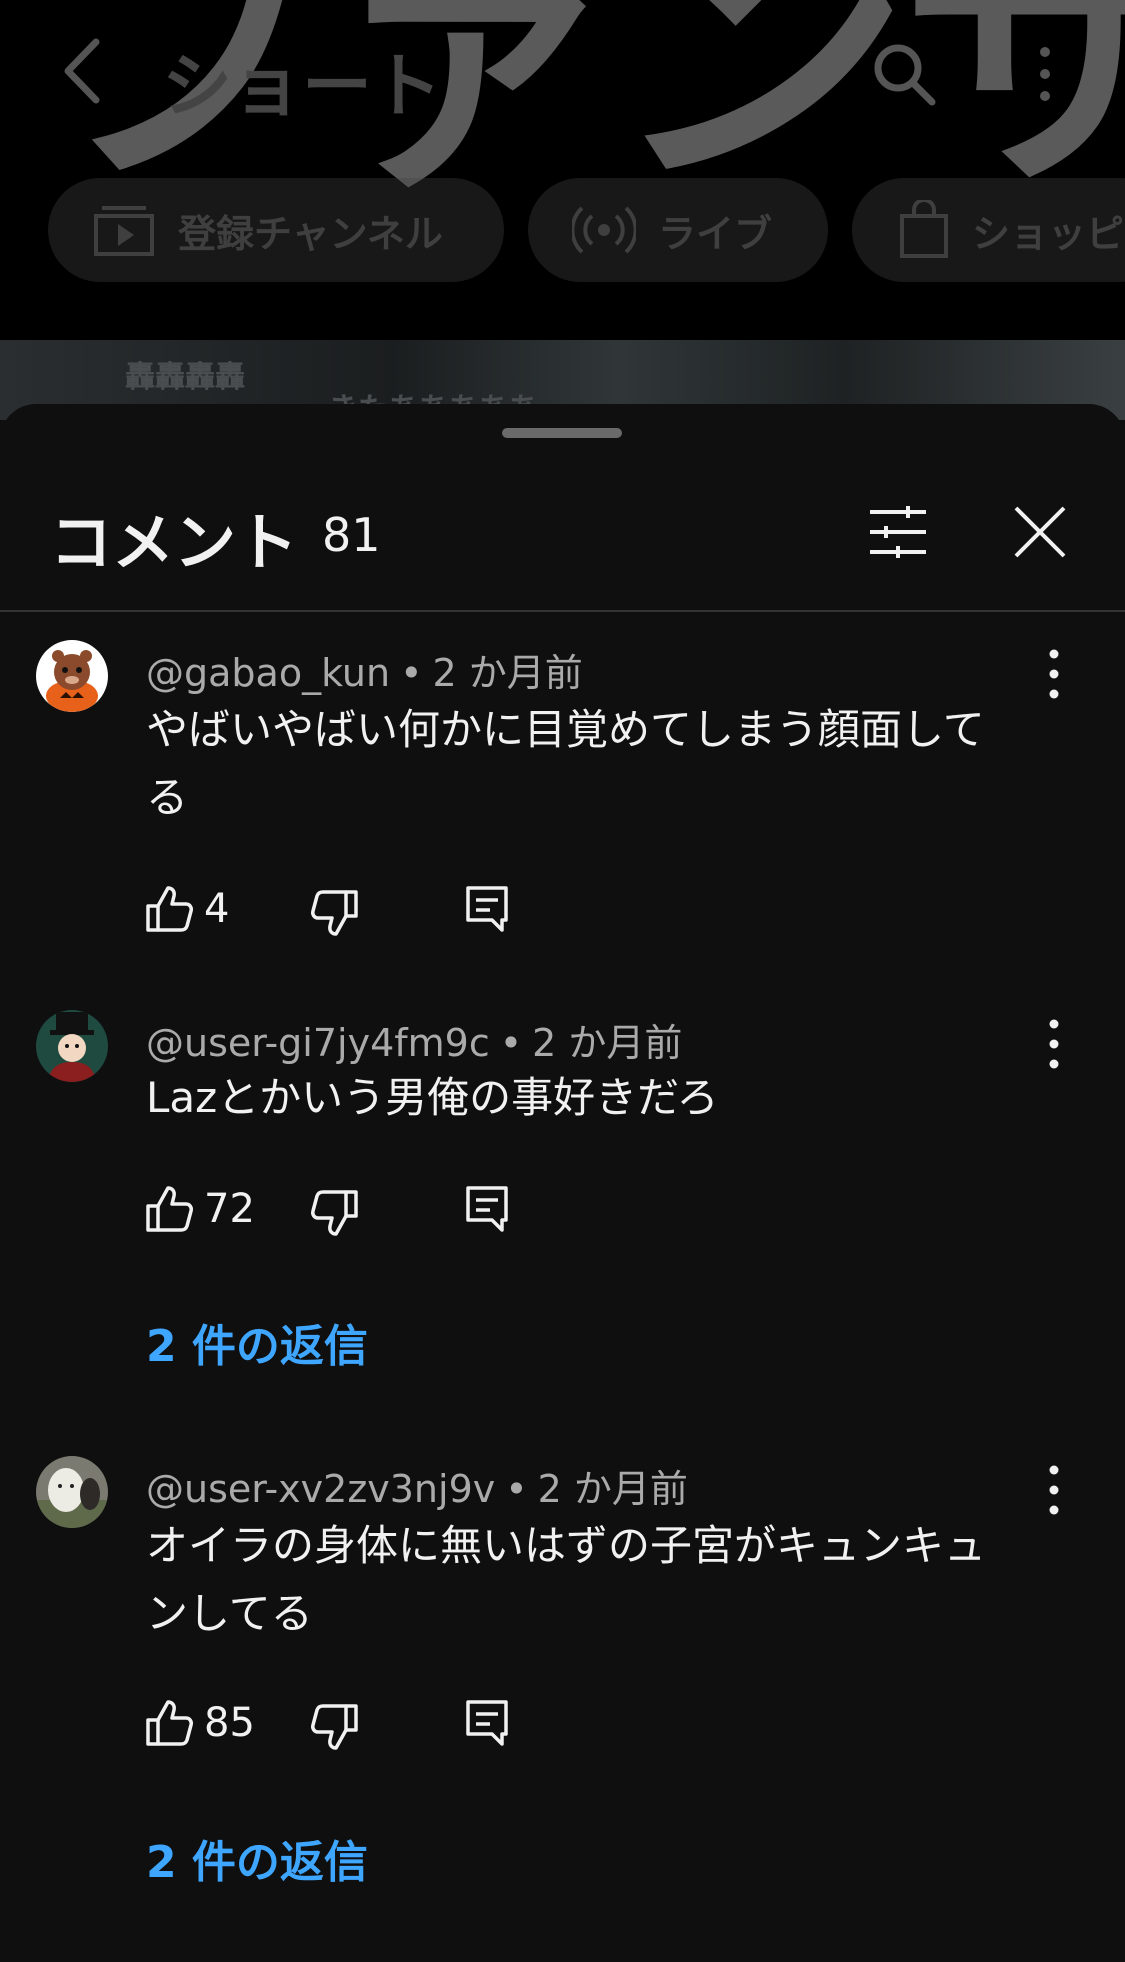 This screenshot has width=1125, height=1962. Describe the element at coordinates (310, 233) in the screenshot. I see `chip-subscriptions-label: 登録チャンネル` at that location.